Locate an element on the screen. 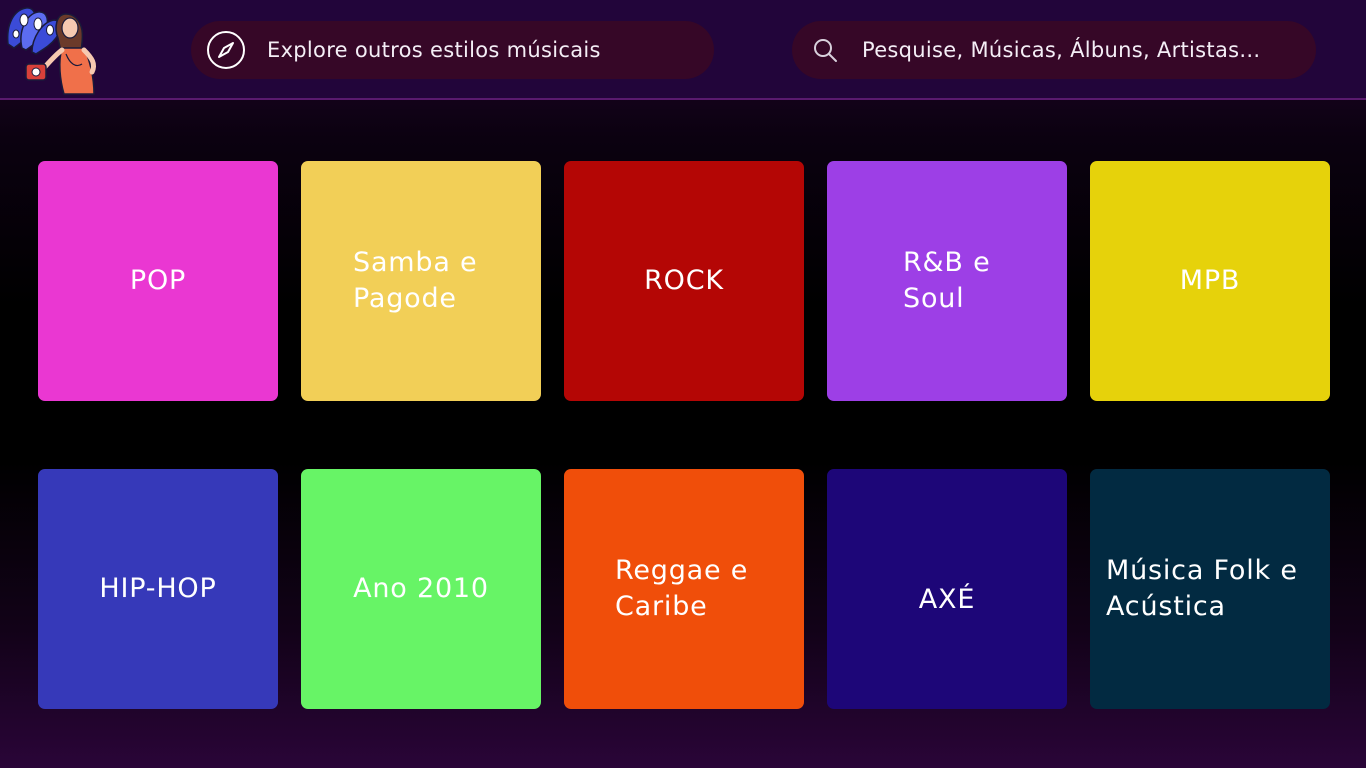  genre-label: Samba e Pagode is located at coordinates (415, 280).